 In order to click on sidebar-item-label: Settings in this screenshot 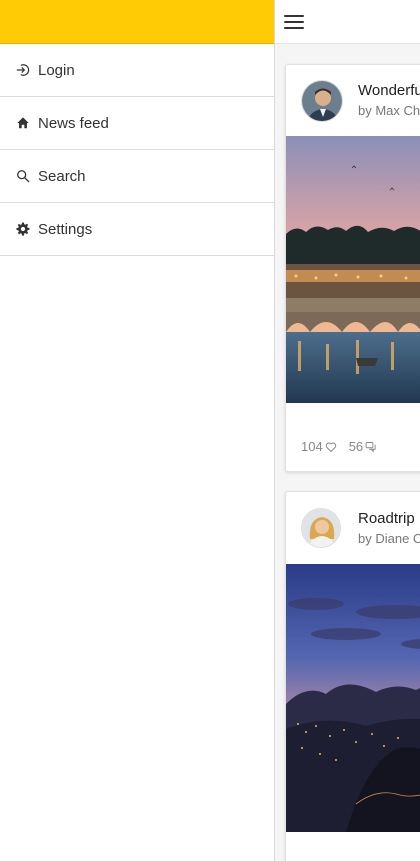, I will do `click(65, 229)`.